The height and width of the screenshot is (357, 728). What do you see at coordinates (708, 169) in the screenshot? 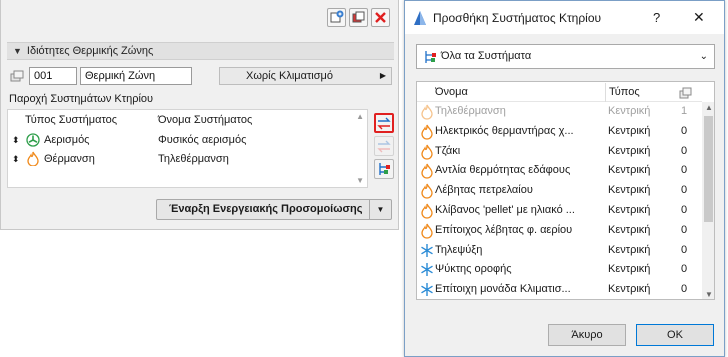
I see `scrollbar-thumb` at bounding box center [708, 169].